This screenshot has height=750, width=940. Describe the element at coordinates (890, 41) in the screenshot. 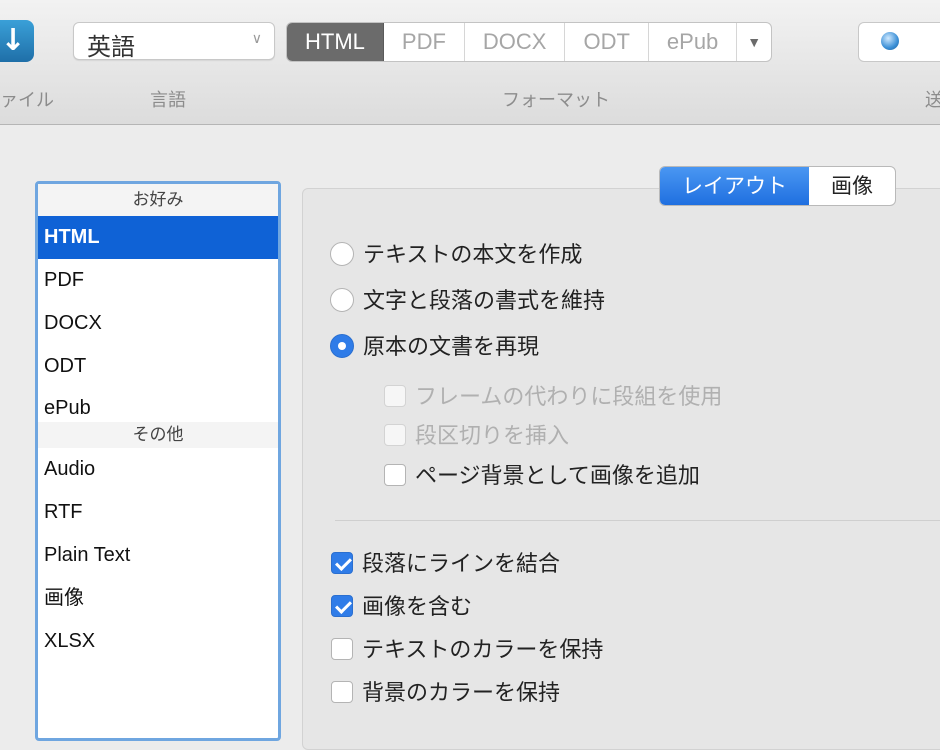

I see `send-icon` at that location.